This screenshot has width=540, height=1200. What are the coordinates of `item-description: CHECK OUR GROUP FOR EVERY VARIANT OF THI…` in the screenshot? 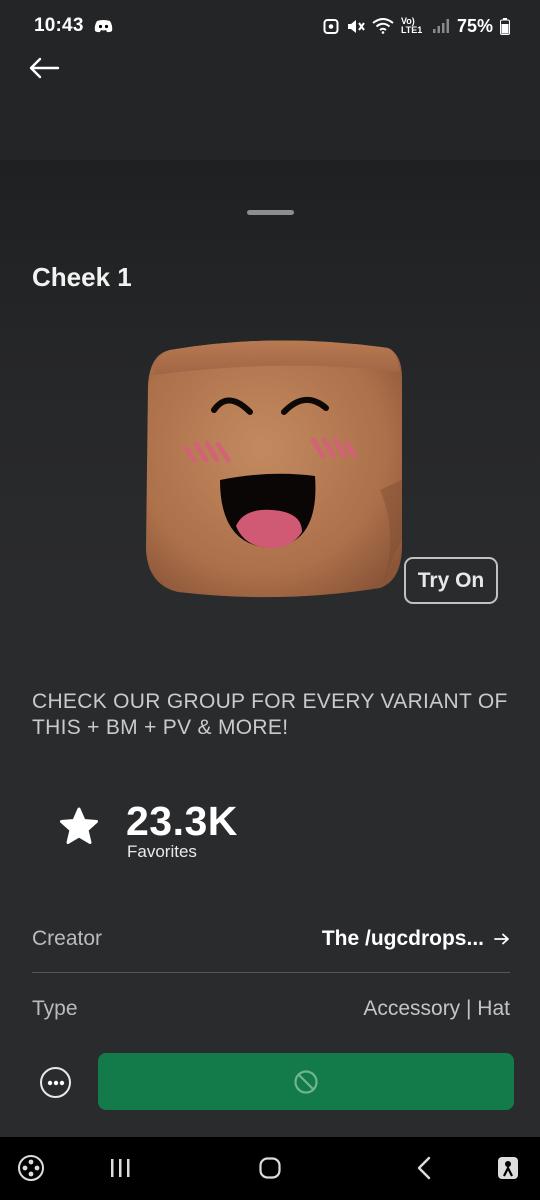 It's located at (270, 714).